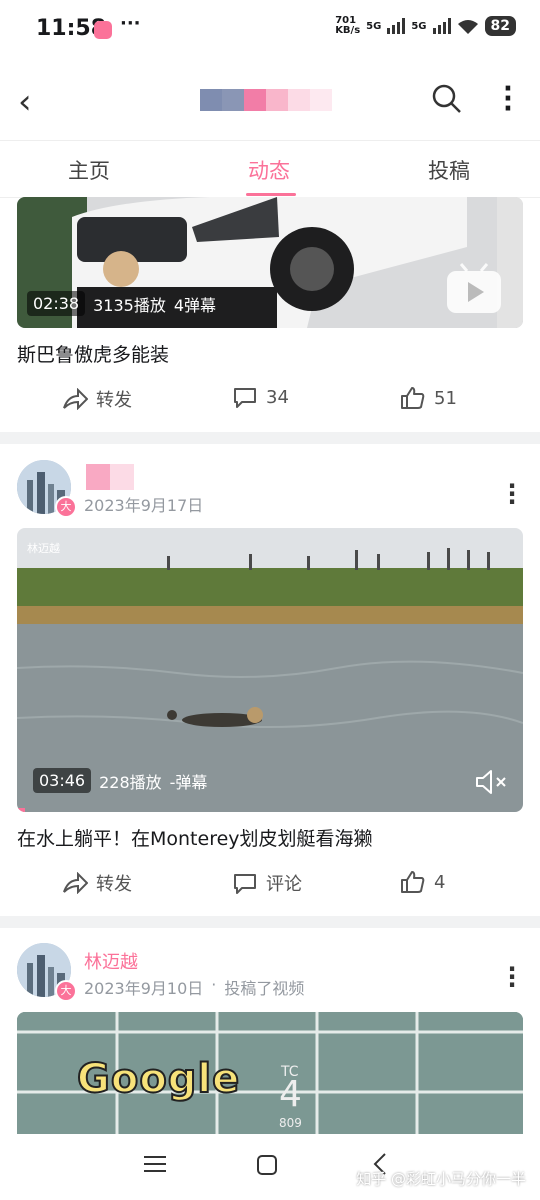 This screenshot has height=1200, width=540. What do you see at coordinates (56, 303) in the screenshot?
I see `video-duration: 02:38` at bounding box center [56, 303].